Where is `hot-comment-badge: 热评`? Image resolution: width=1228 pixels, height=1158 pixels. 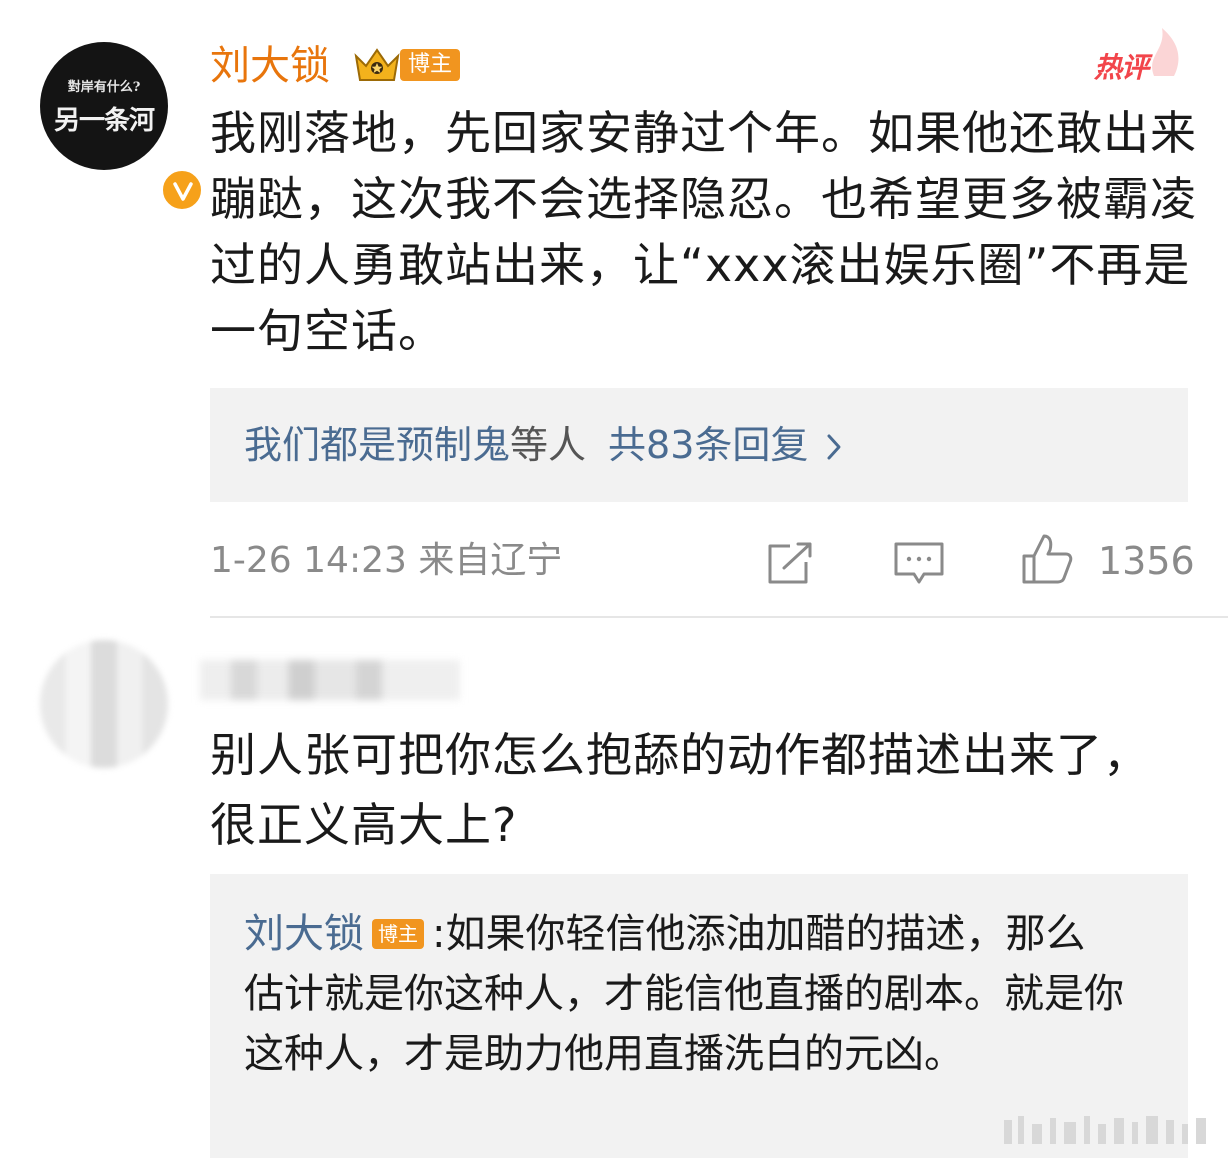
hot-comment-badge: 热评 is located at coordinates (1121, 67).